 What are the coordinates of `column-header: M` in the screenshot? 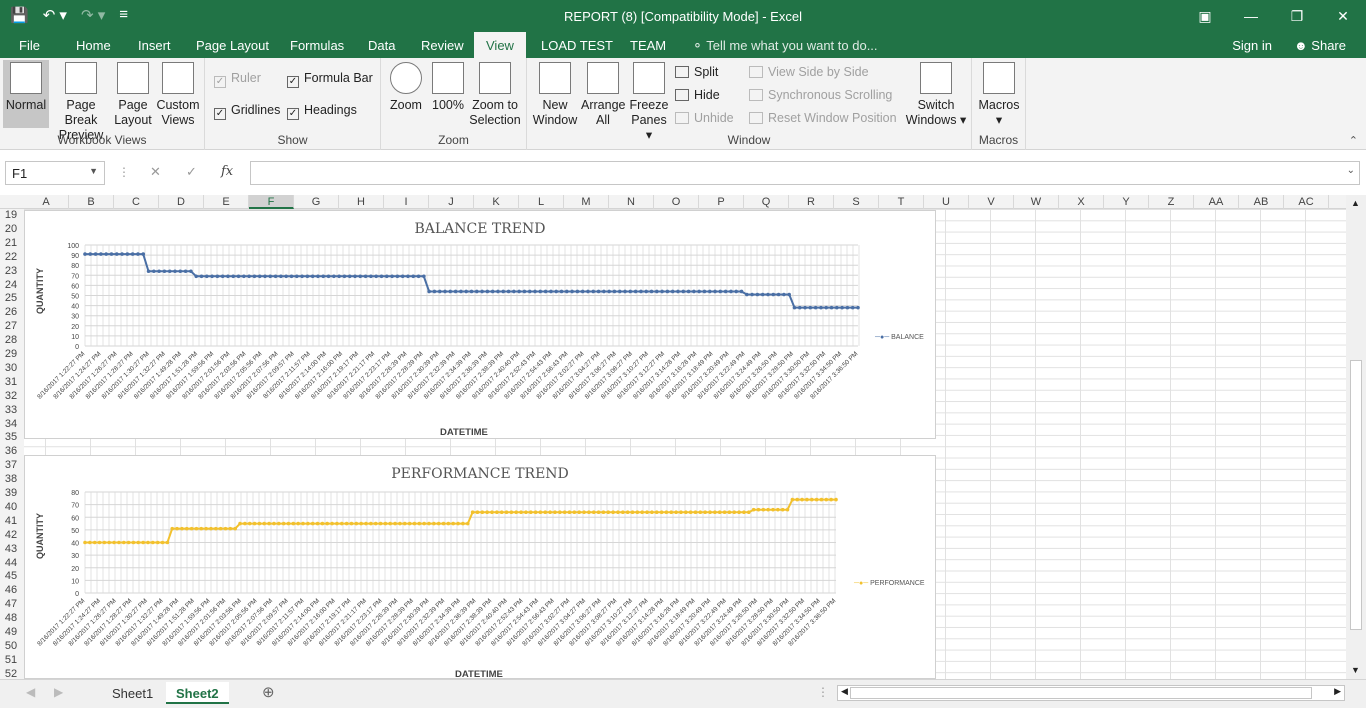 It's located at (586, 202).